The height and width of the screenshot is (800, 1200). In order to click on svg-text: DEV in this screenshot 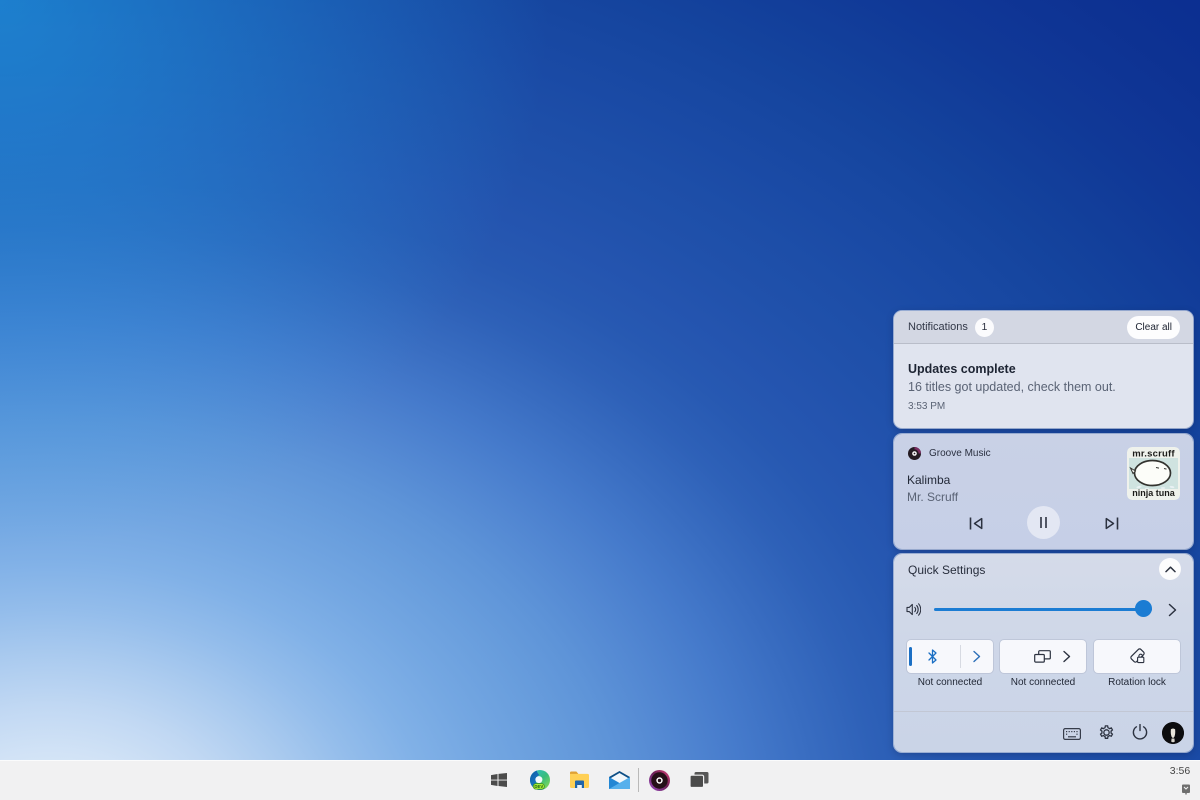, I will do `click(538, 786)`.